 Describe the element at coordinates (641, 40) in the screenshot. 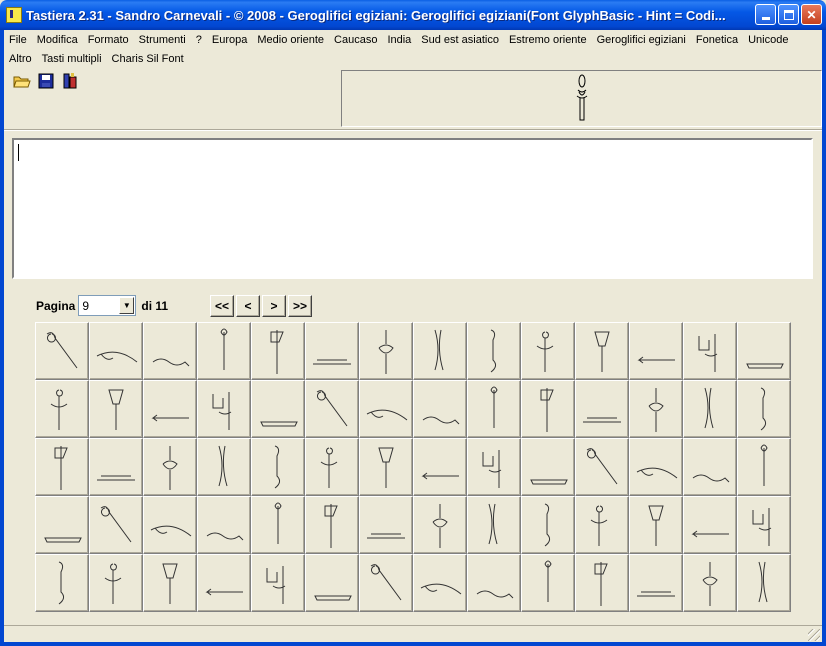

I see `menu-item-geroglifici-egiziani: Geroglifici egiziani` at that location.